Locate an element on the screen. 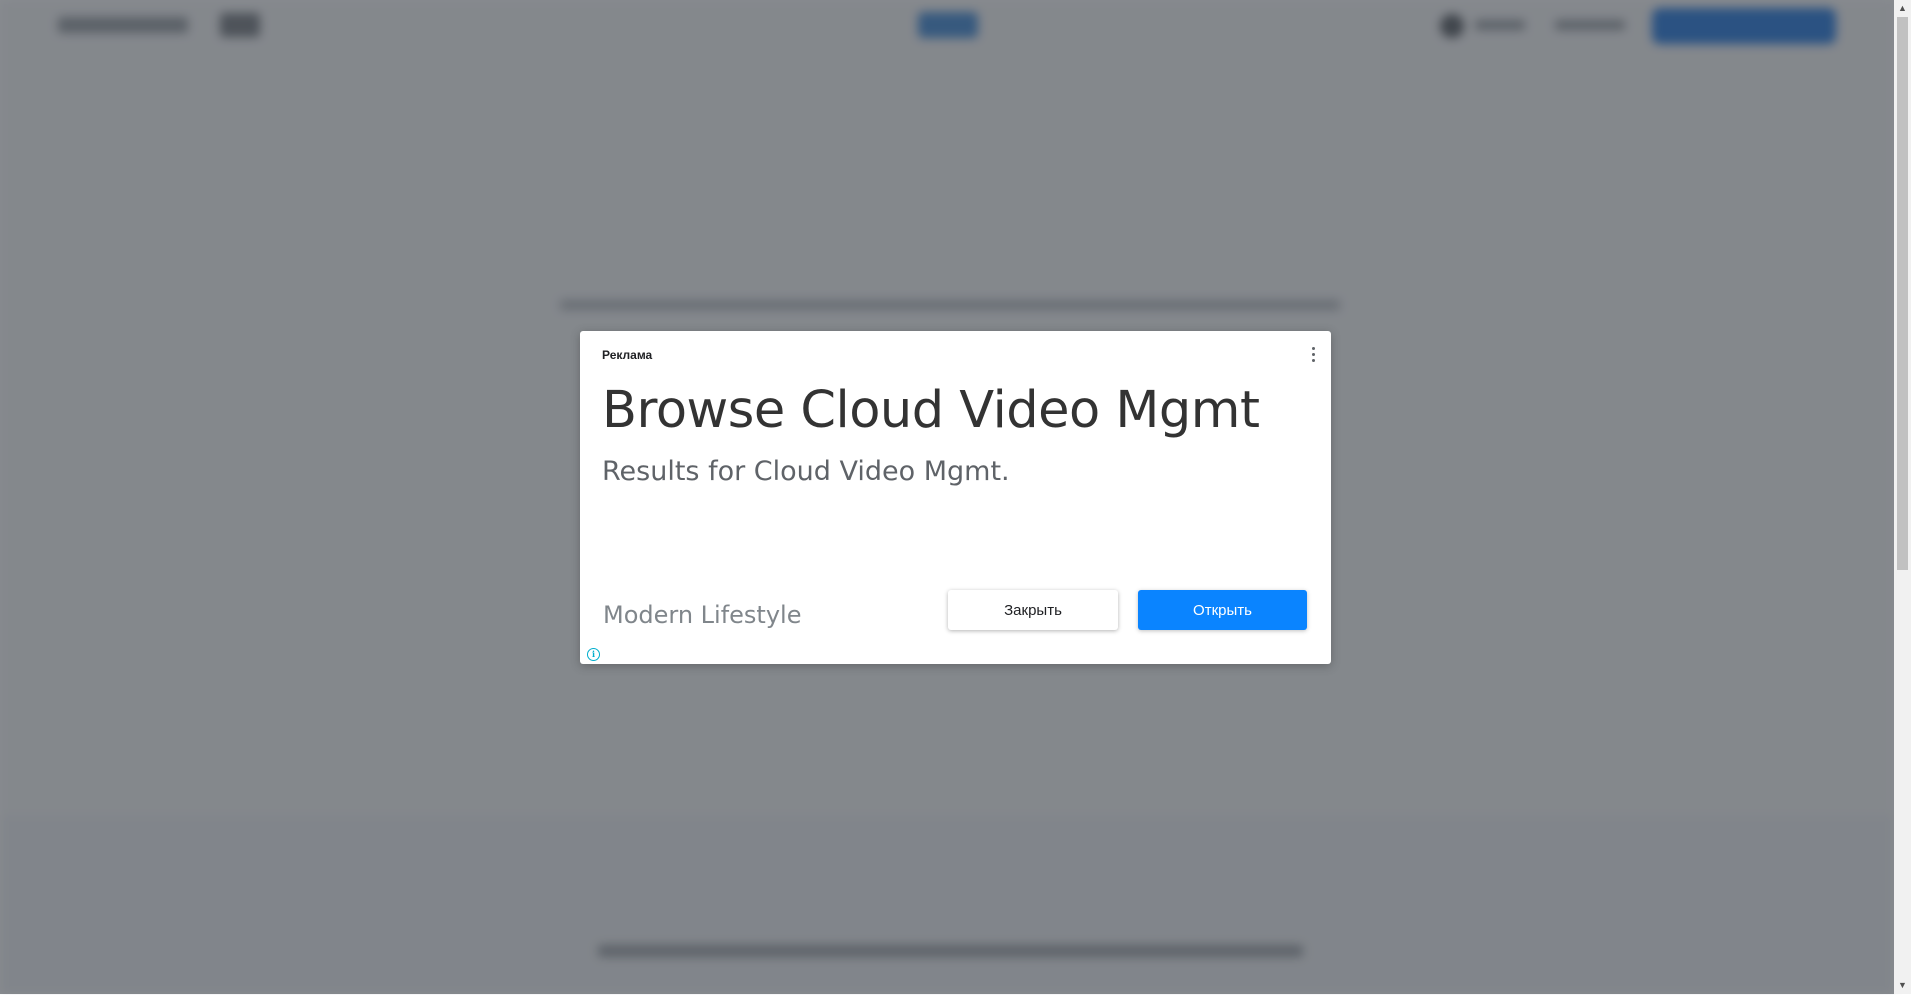 This screenshot has width=1911, height=995. ad-advertiser: Modern Lifestyle is located at coordinates (702, 615).